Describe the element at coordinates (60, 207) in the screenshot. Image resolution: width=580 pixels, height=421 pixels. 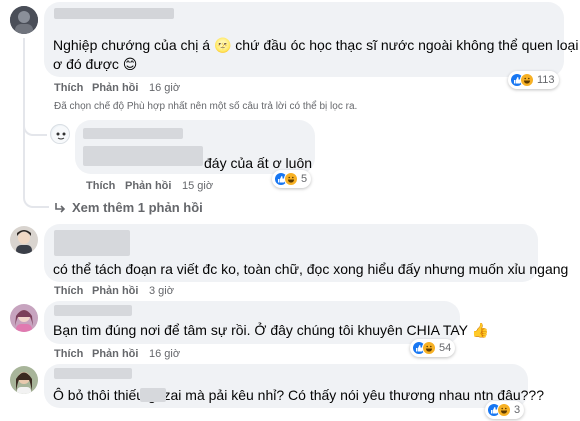
I see `reply-arrow-icon` at that location.